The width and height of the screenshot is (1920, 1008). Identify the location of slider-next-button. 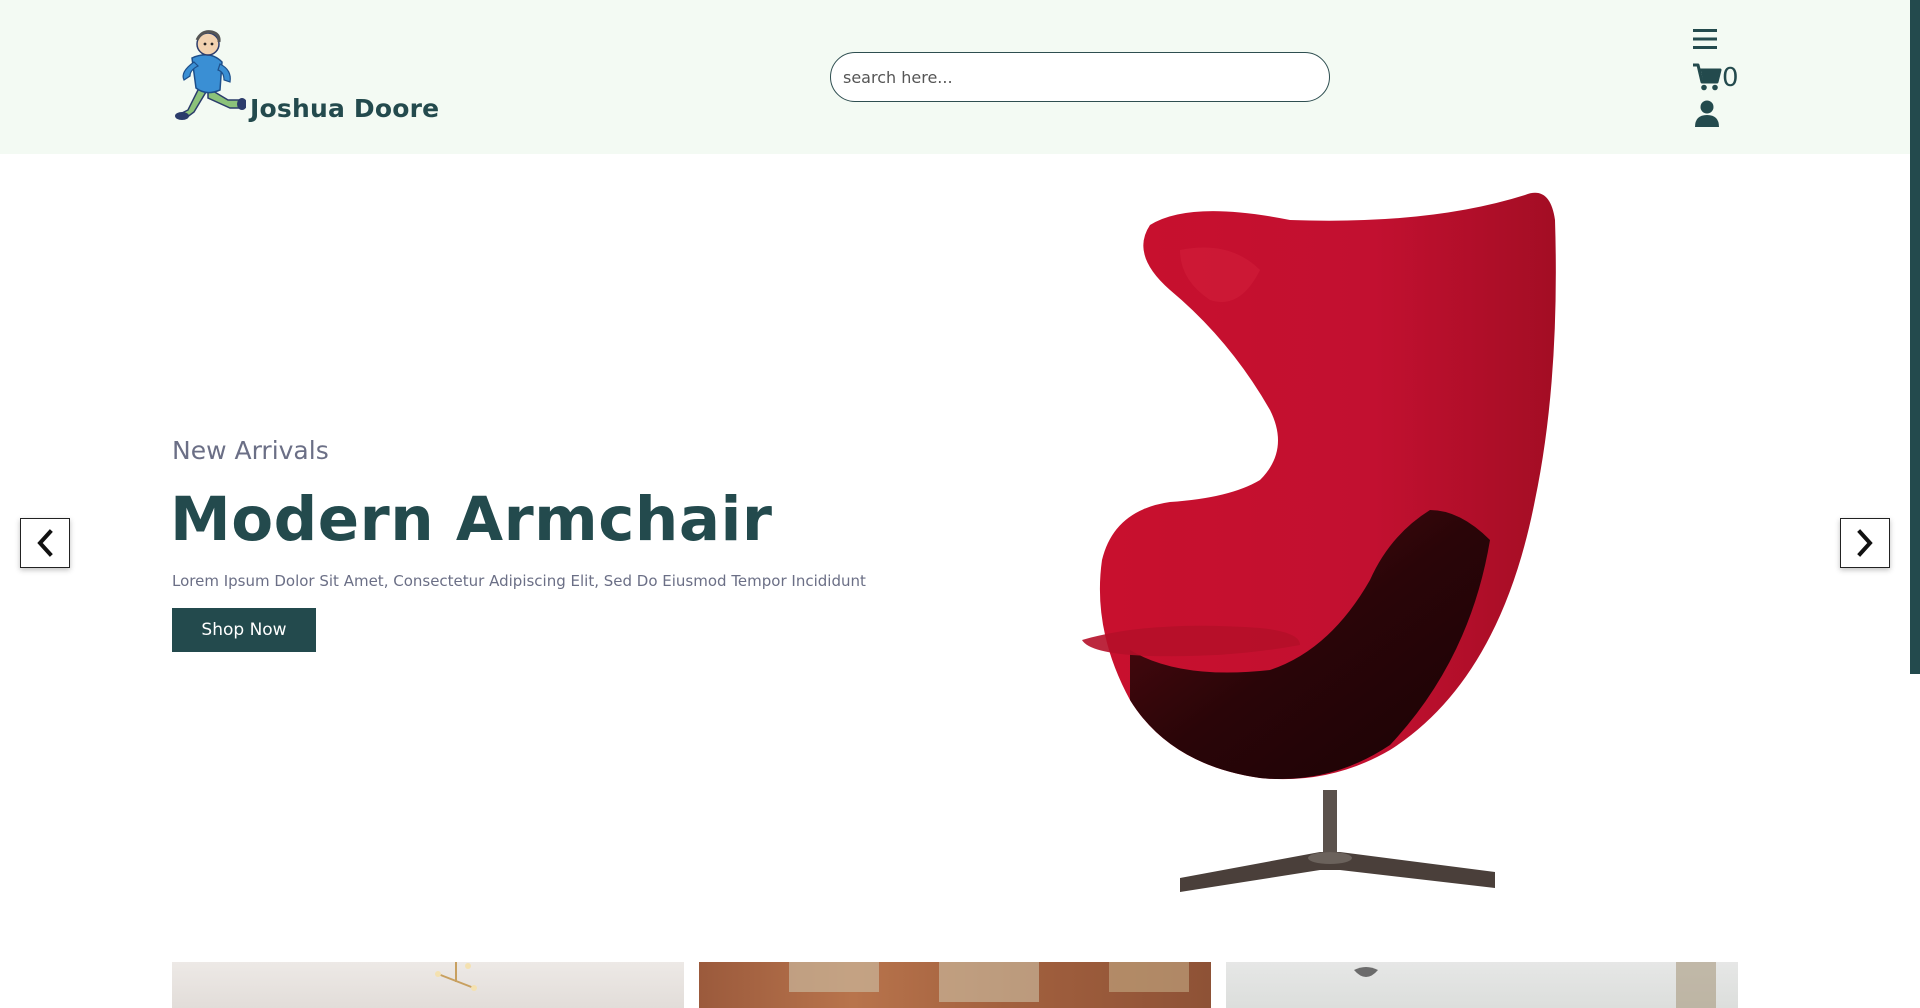
(1865, 543).